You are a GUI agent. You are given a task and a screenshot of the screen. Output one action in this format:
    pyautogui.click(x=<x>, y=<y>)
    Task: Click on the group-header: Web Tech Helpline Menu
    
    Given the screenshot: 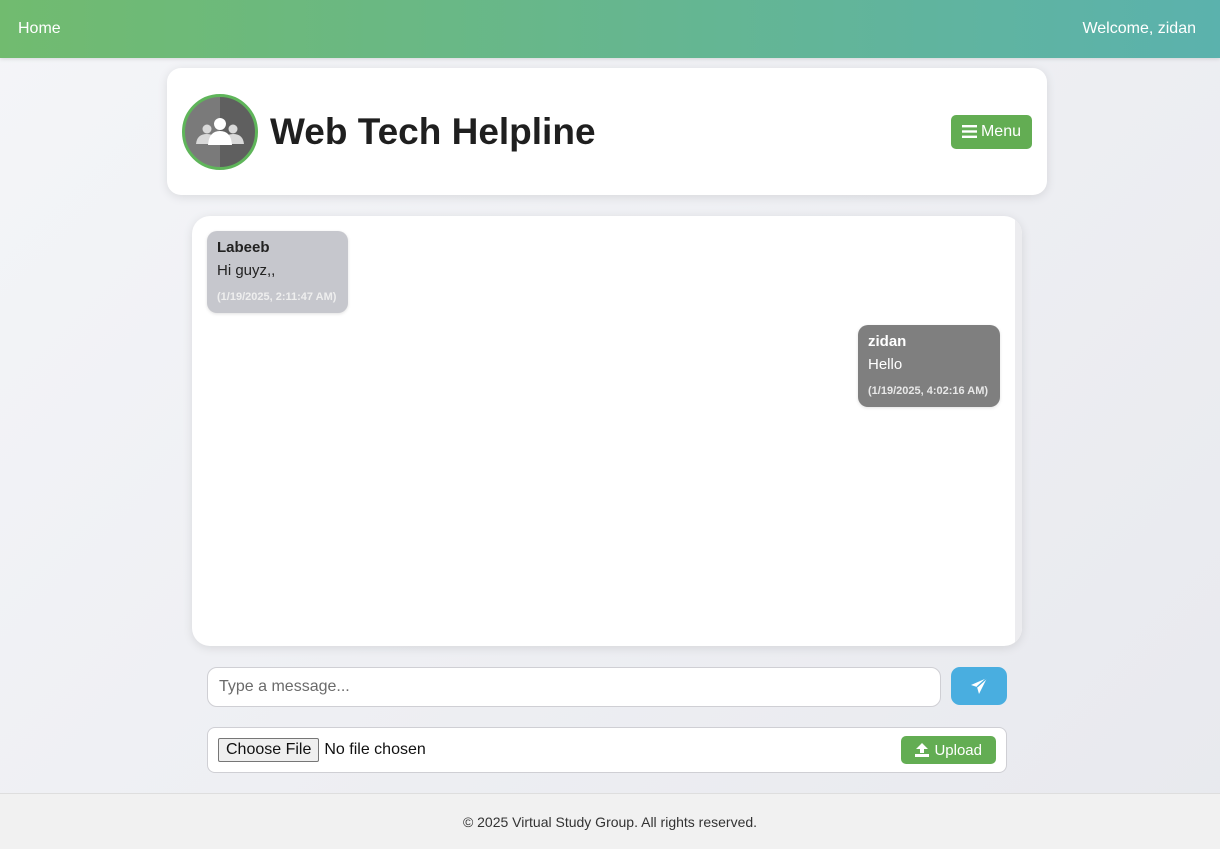 What is the action you would take?
    pyautogui.click(x=607, y=131)
    